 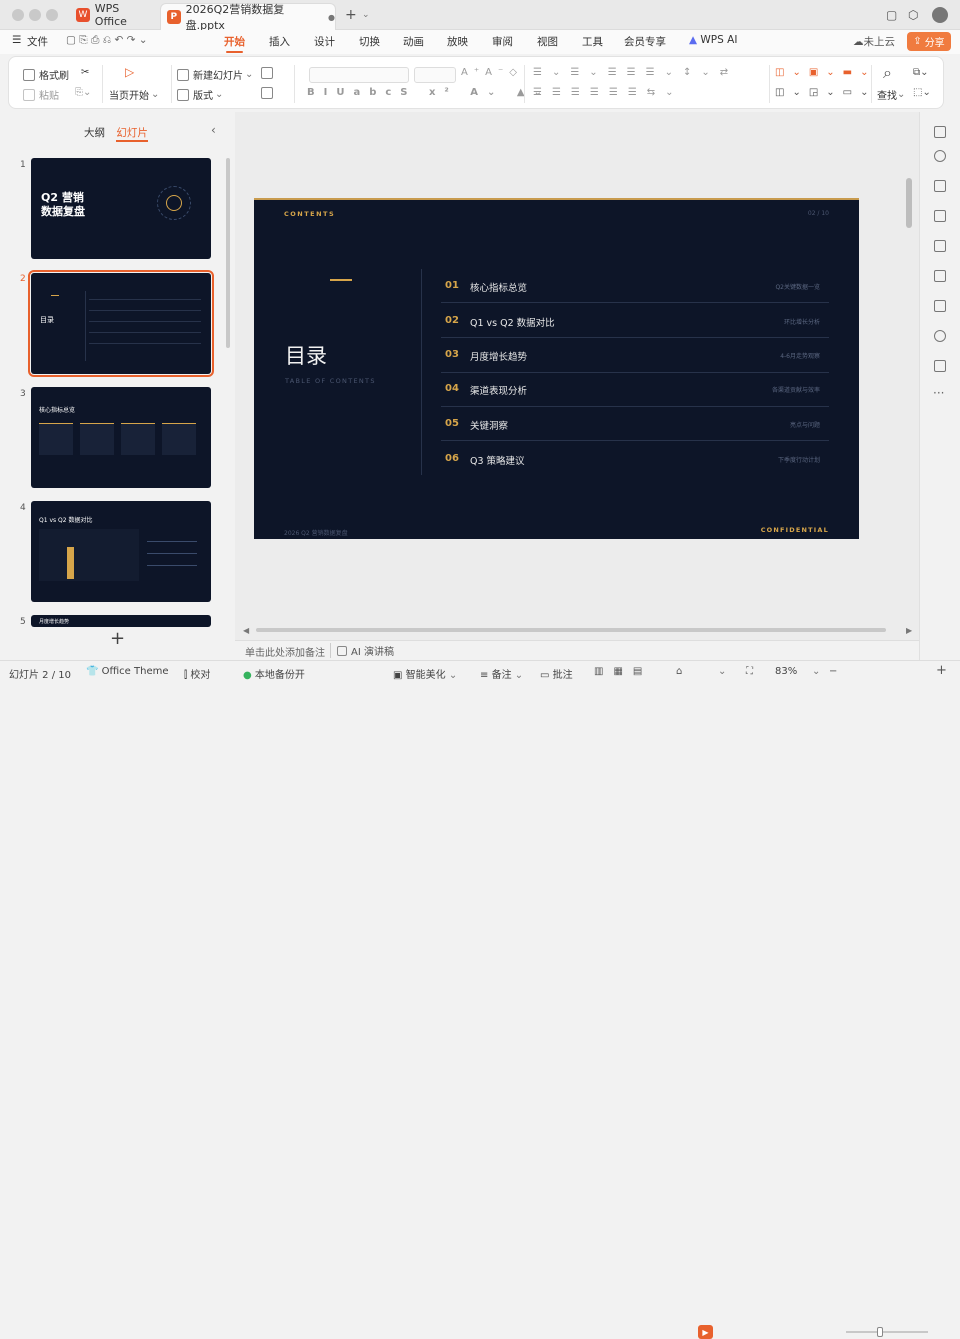 What do you see at coordinates (197, 673) in the screenshot?
I see `proofread-button: ⫿ 校对` at bounding box center [197, 673].